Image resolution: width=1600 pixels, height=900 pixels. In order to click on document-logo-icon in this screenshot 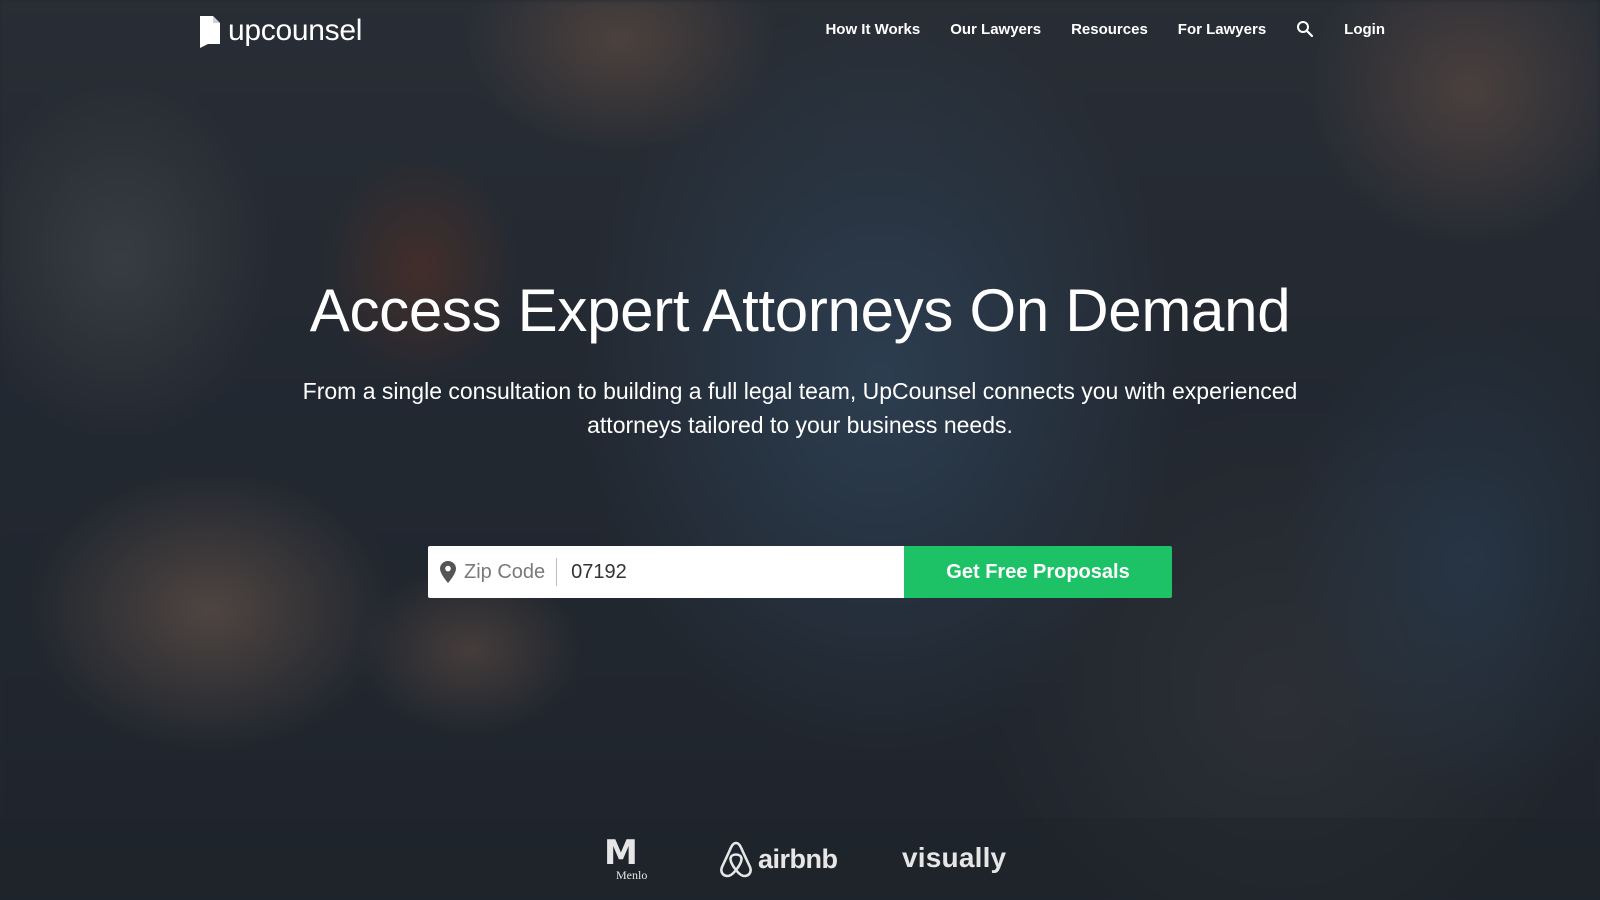, I will do `click(210, 32)`.